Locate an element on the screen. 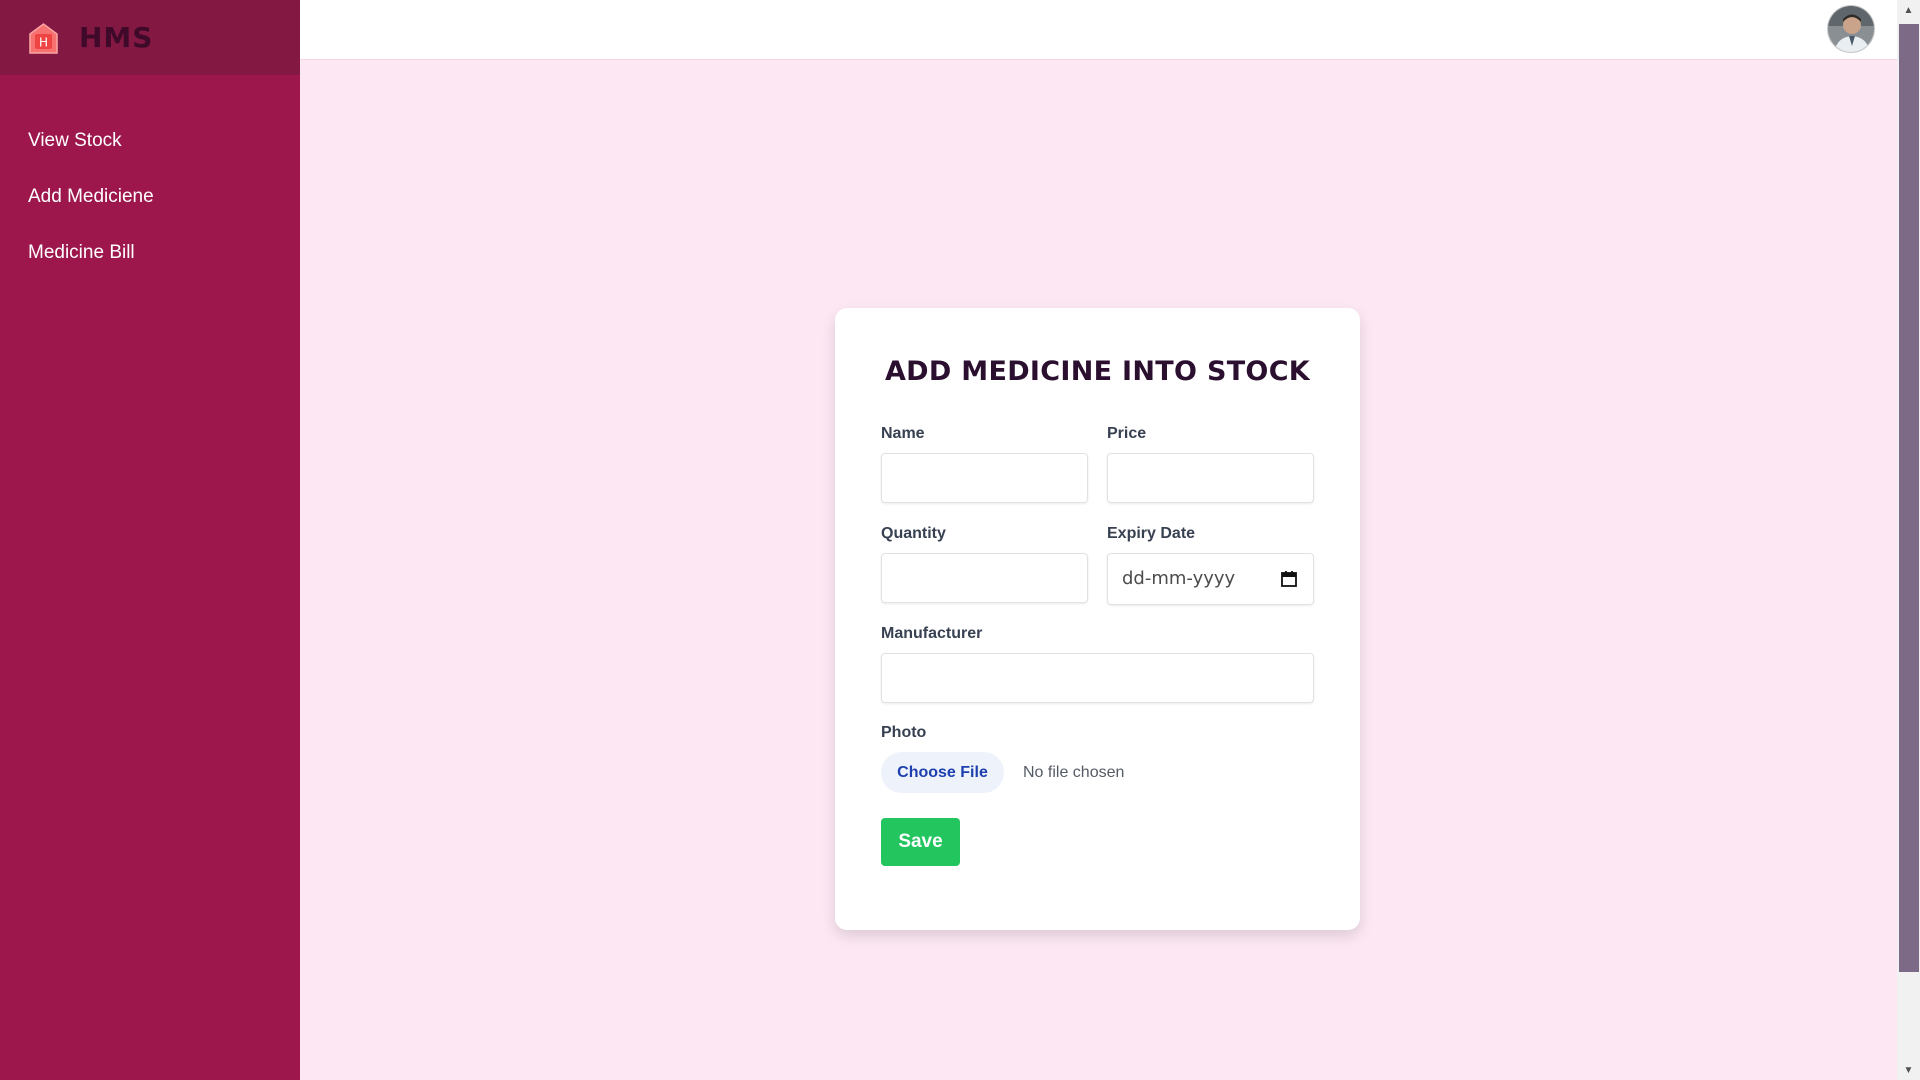  photo-field-group: Photo Choose File No file chosen is located at coordinates (1097, 758).